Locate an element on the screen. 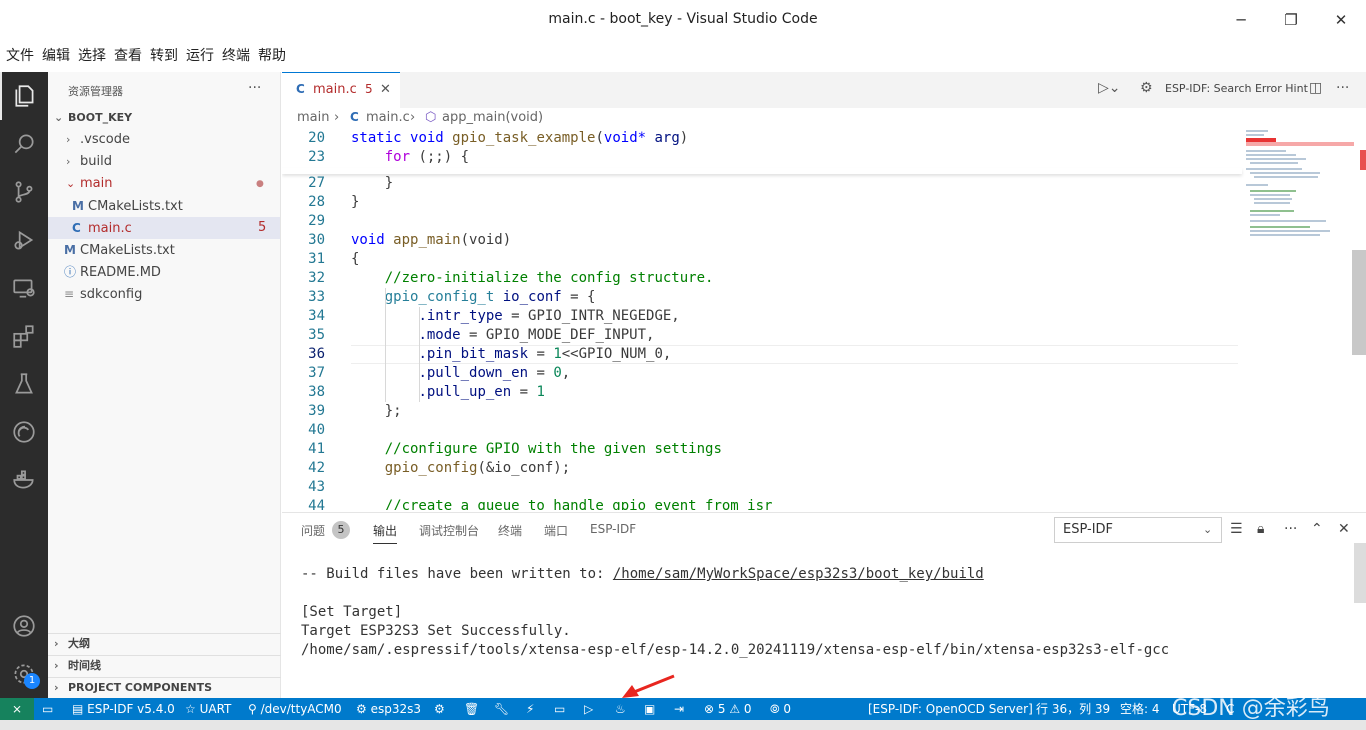 Image resolution: width=1366 pixels, height=730 pixels. tree-item-build: › build is located at coordinates (89, 162).